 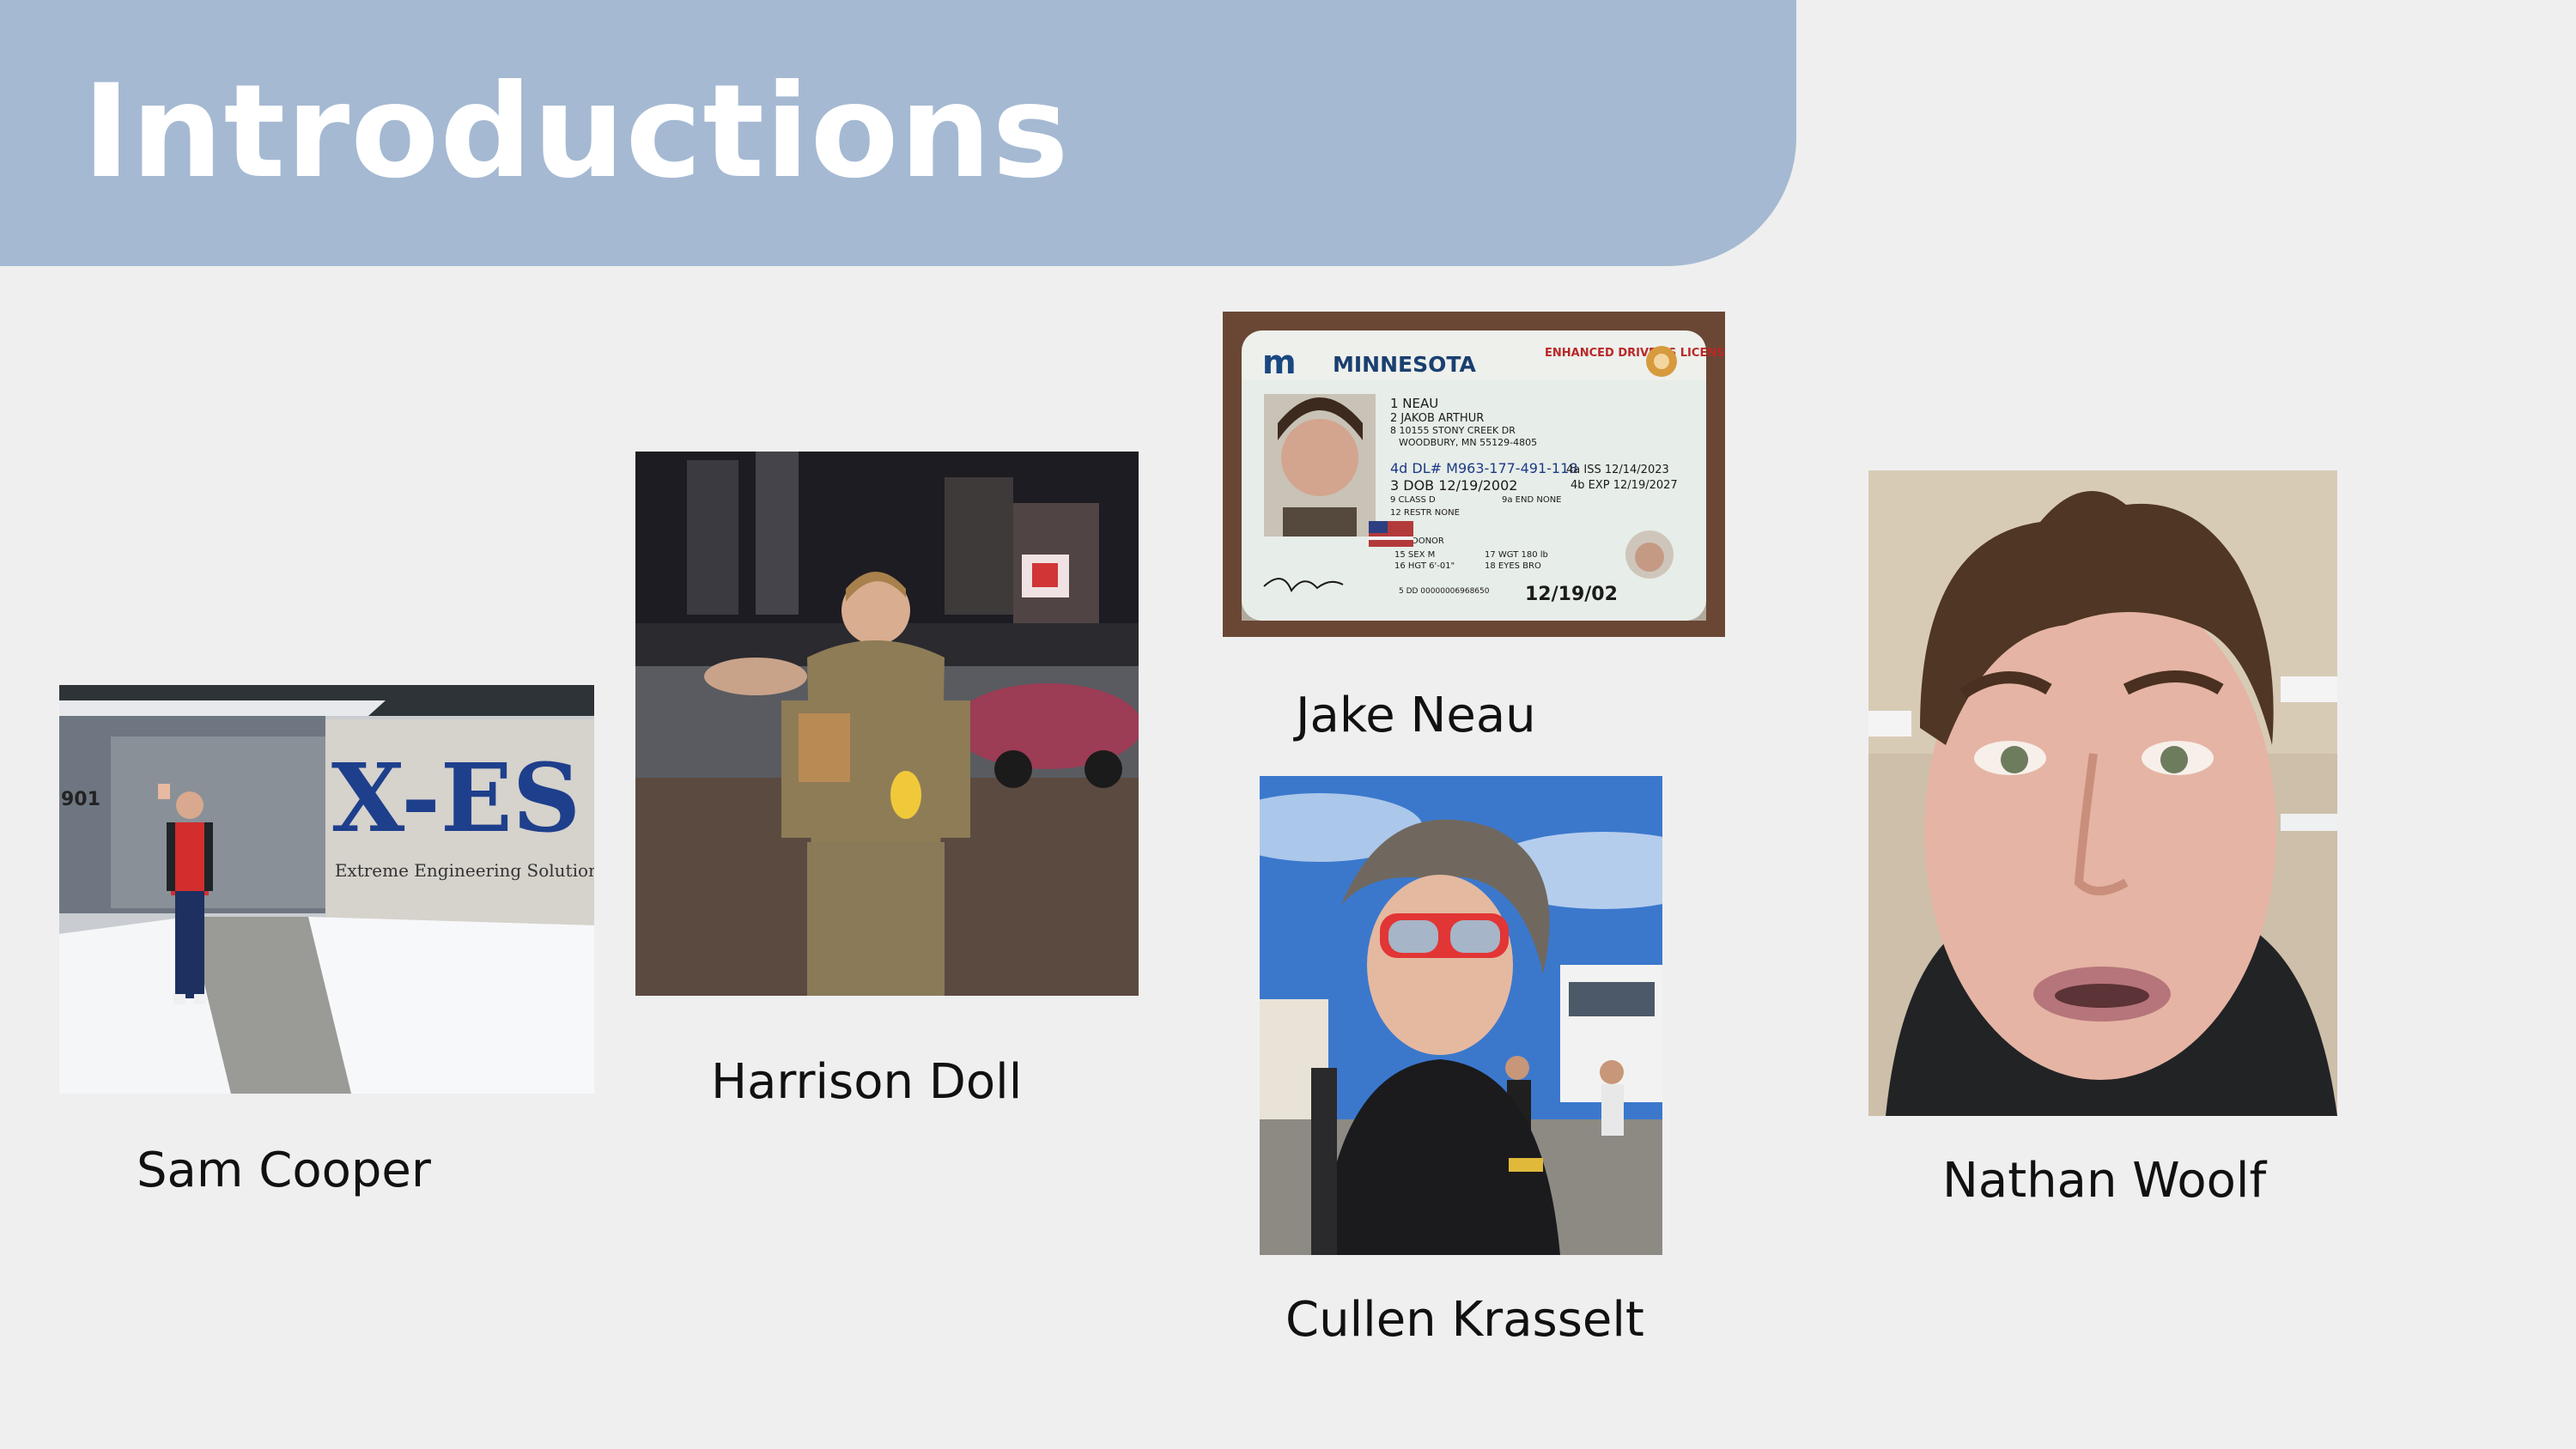 I want to click on id-license-type: ENHANCED DRIVER'S LICENSE, so click(x=1635, y=353).